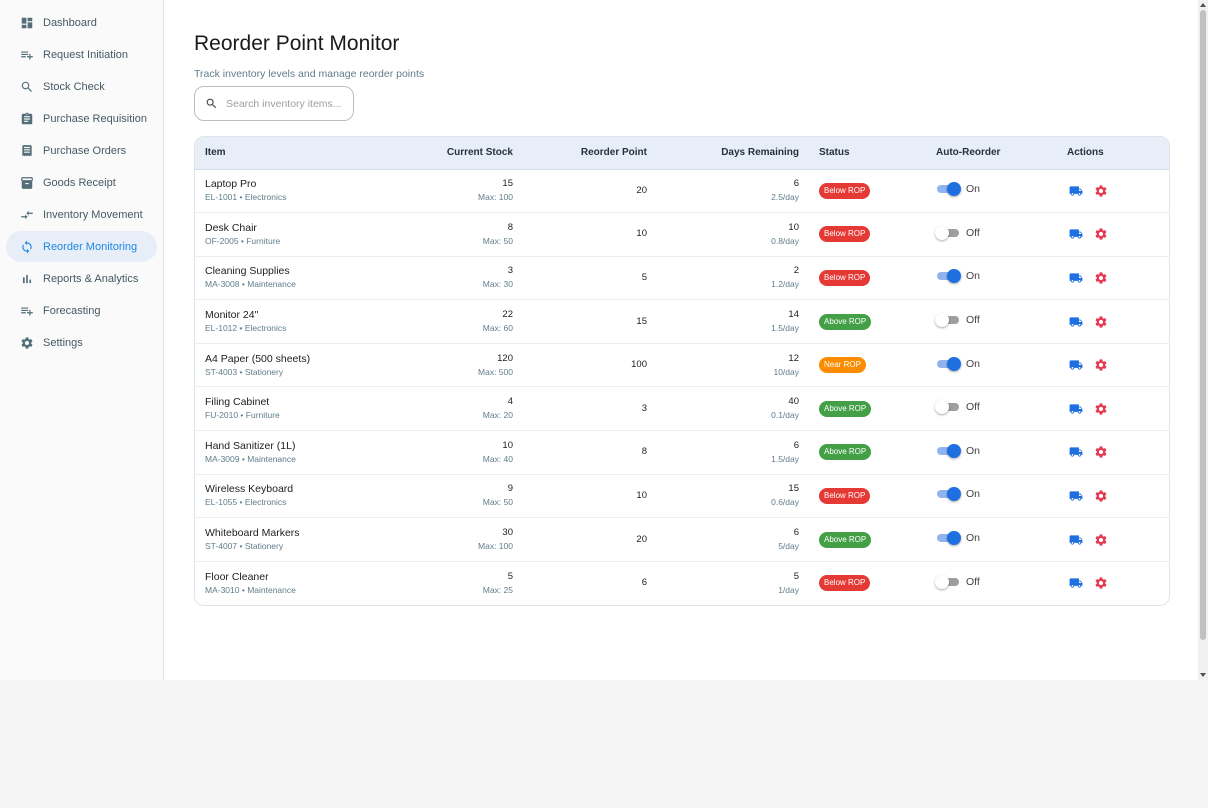  What do you see at coordinates (232, 315) in the screenshot?
I see `item-name: Monitor 24"` at bounding box center [232, 315].